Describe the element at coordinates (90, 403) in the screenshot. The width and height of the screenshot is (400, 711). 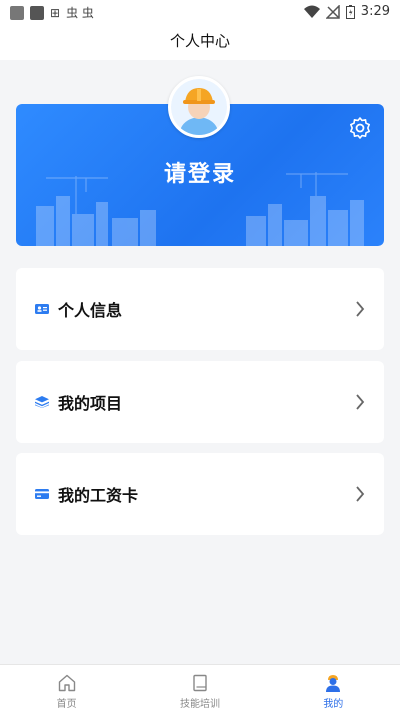
I see `menu-item-label: 我的项目` at that location.